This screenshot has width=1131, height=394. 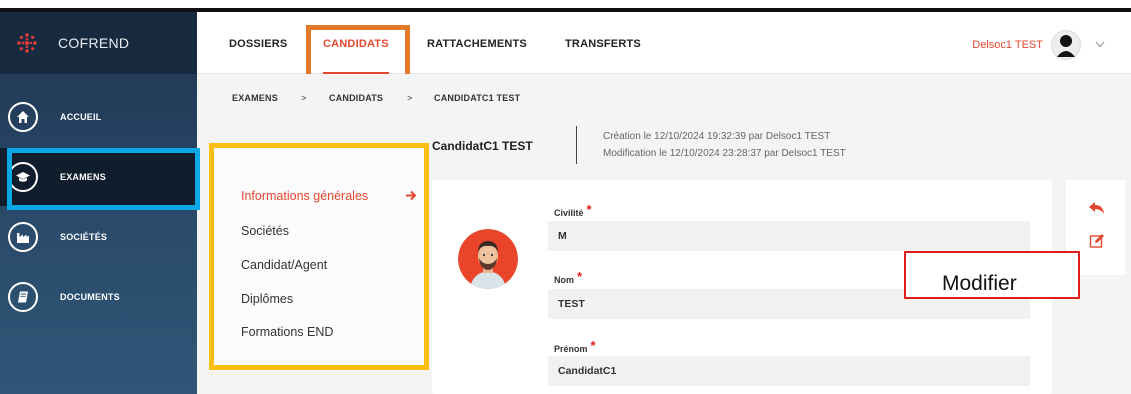 What do you see at coordinates (477, 98) in the screenshot?
I see `breadcrumb-current: CANDIDATC1 TEST` at bounding box center [477, 98].